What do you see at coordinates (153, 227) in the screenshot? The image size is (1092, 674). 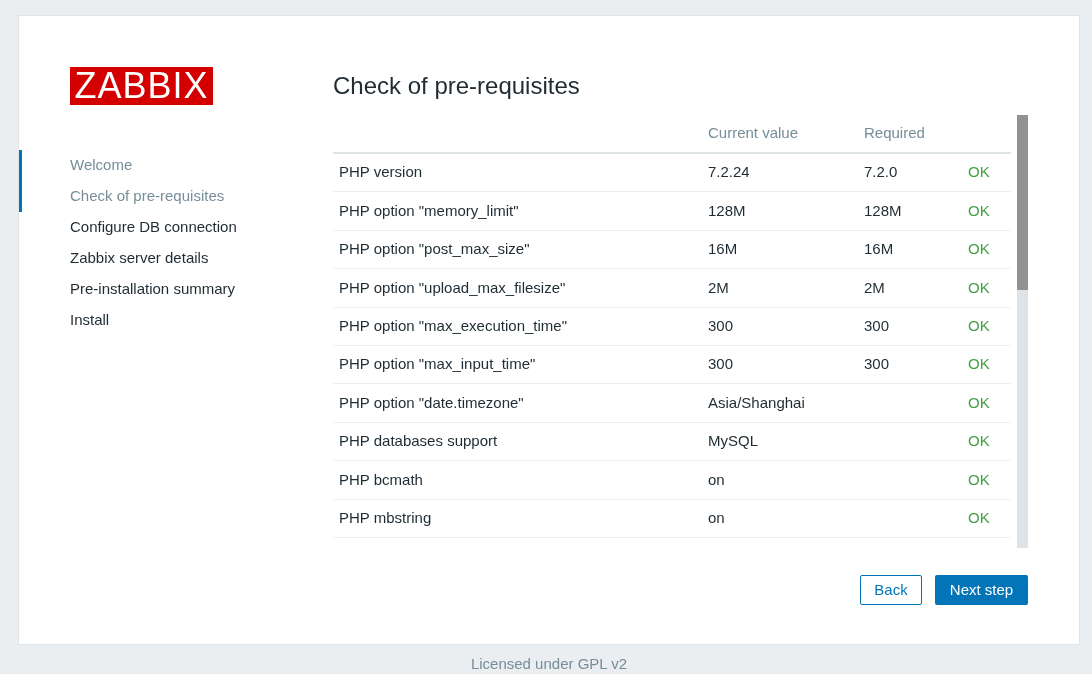 I see `step-item: Configure DB connection` at bounding box center [153, 227].